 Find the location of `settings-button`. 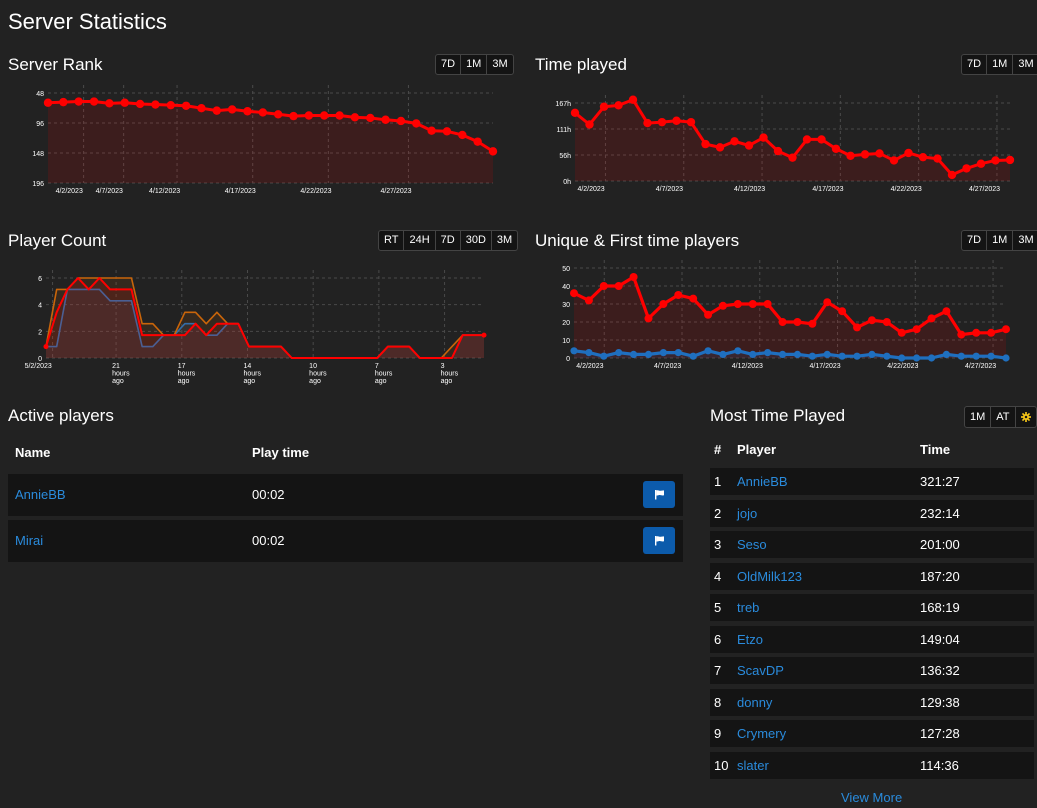

settings-button is located at coordinates (1025, 417).